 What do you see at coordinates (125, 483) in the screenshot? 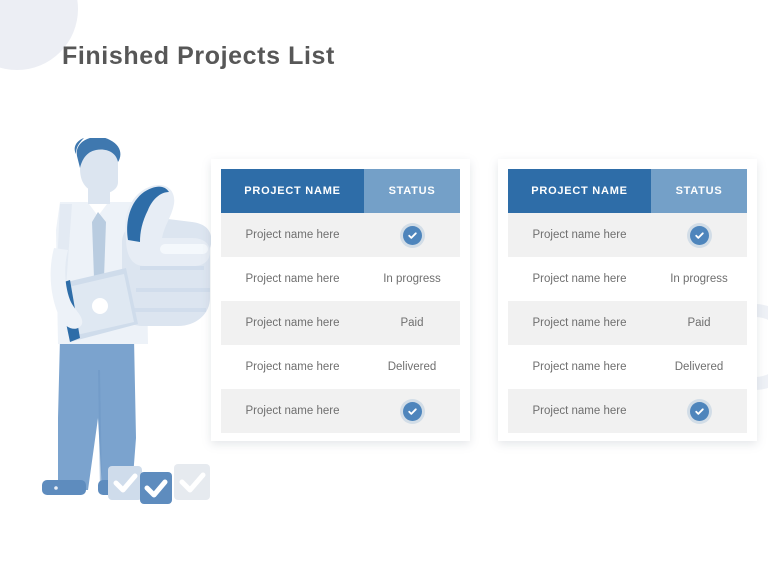
I see `checkbox-tile-left` at bounding box center [125, 483].